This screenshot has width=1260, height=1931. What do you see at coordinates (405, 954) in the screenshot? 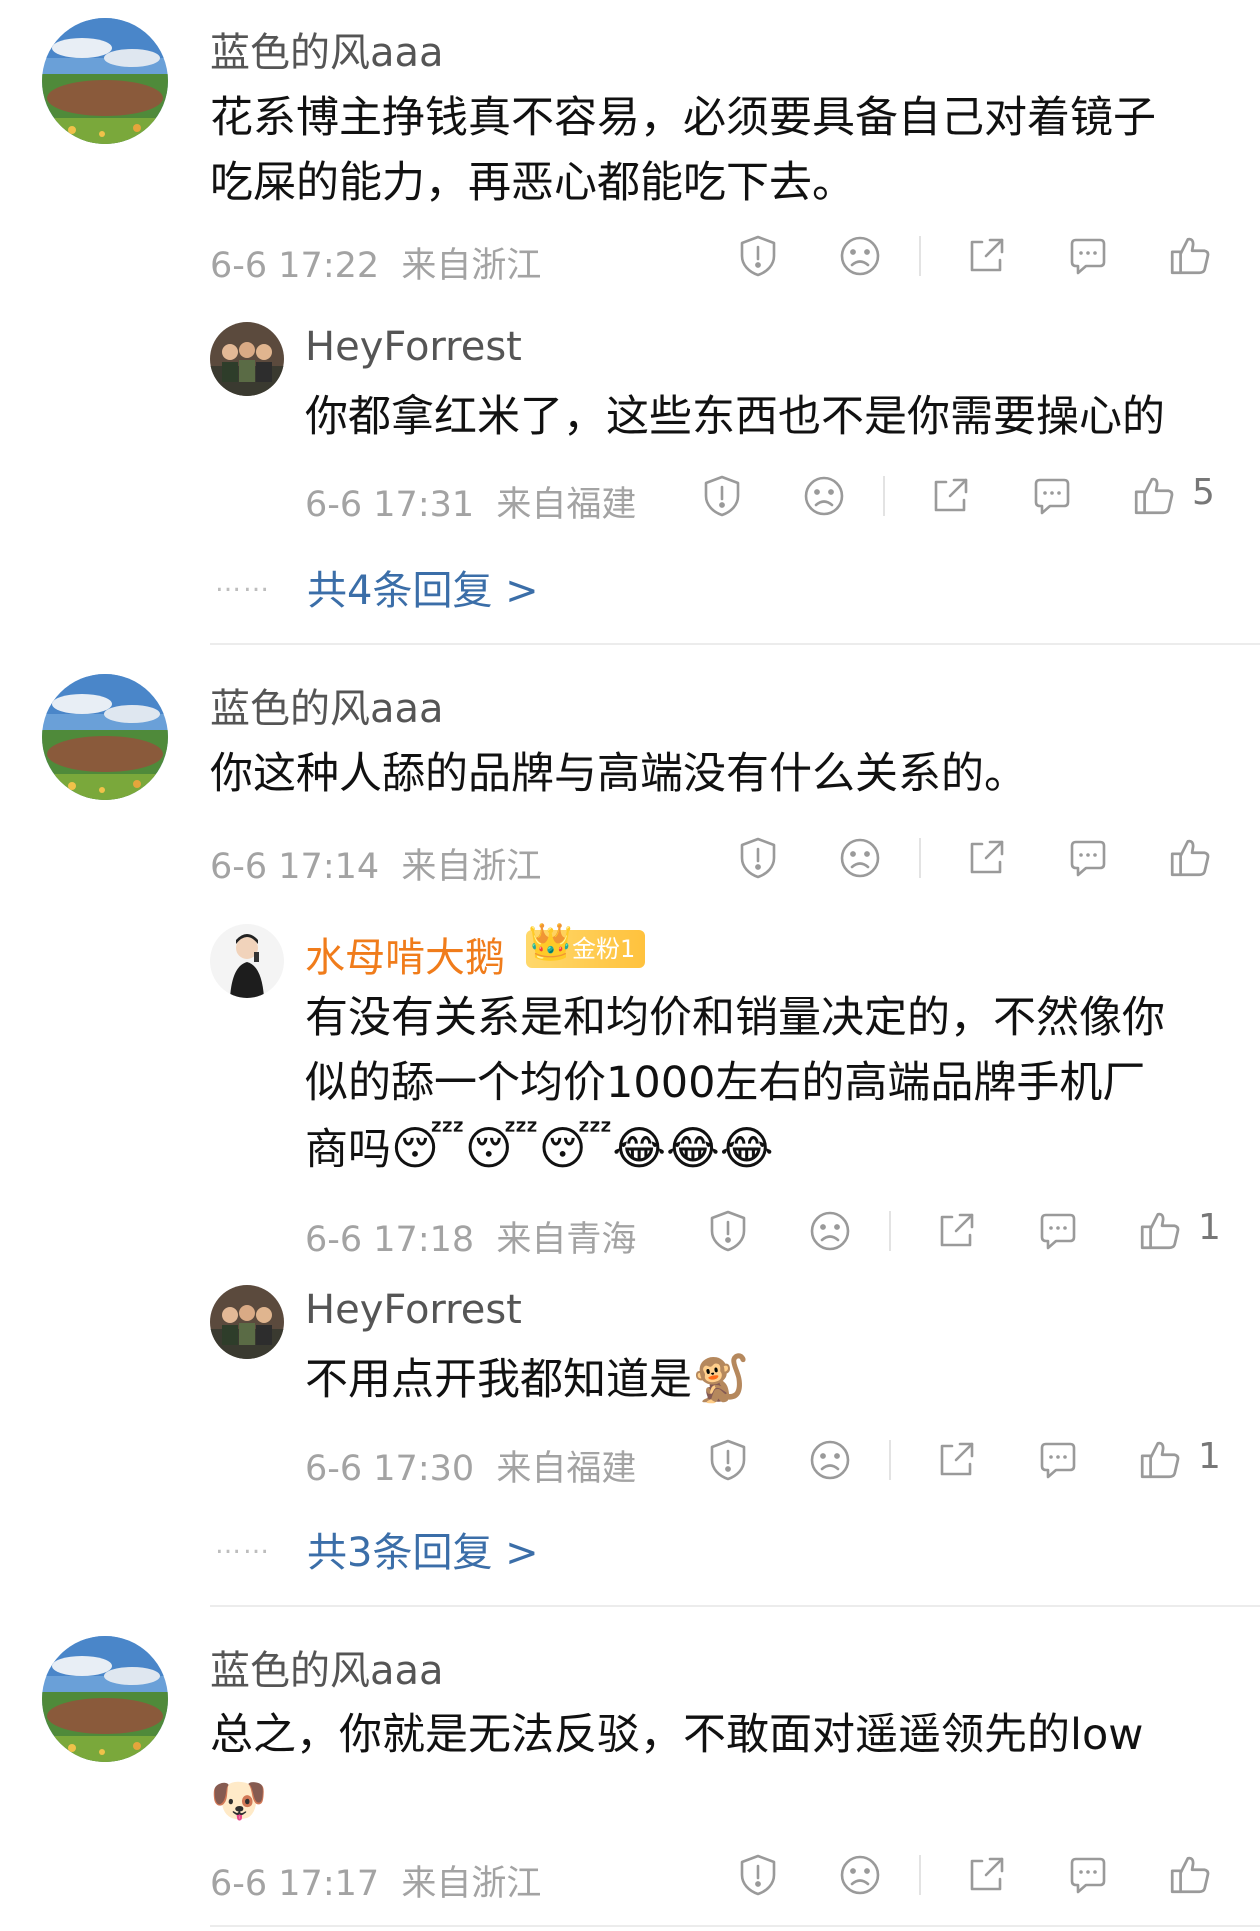
I see `username-vip: 水母啃大鹅` at bounding box center [405, 954].